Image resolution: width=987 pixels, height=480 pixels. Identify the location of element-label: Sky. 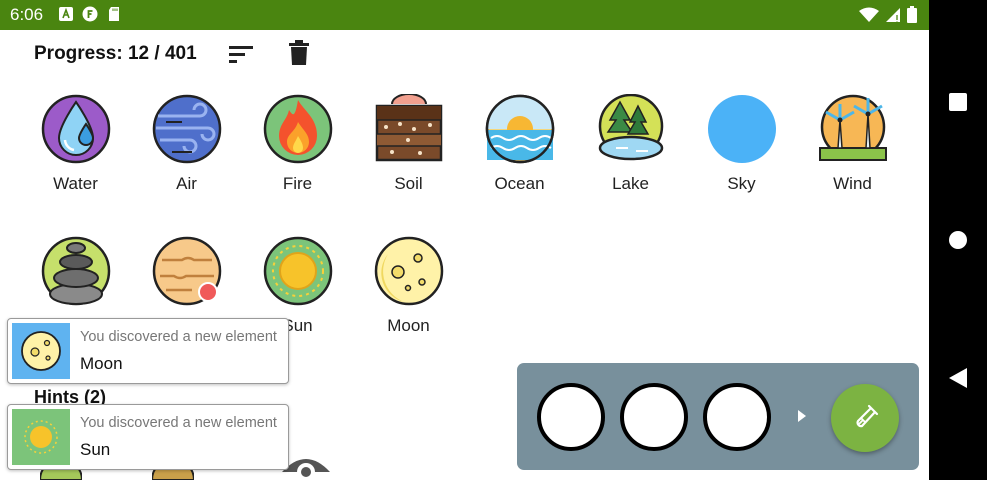
(741, 183).